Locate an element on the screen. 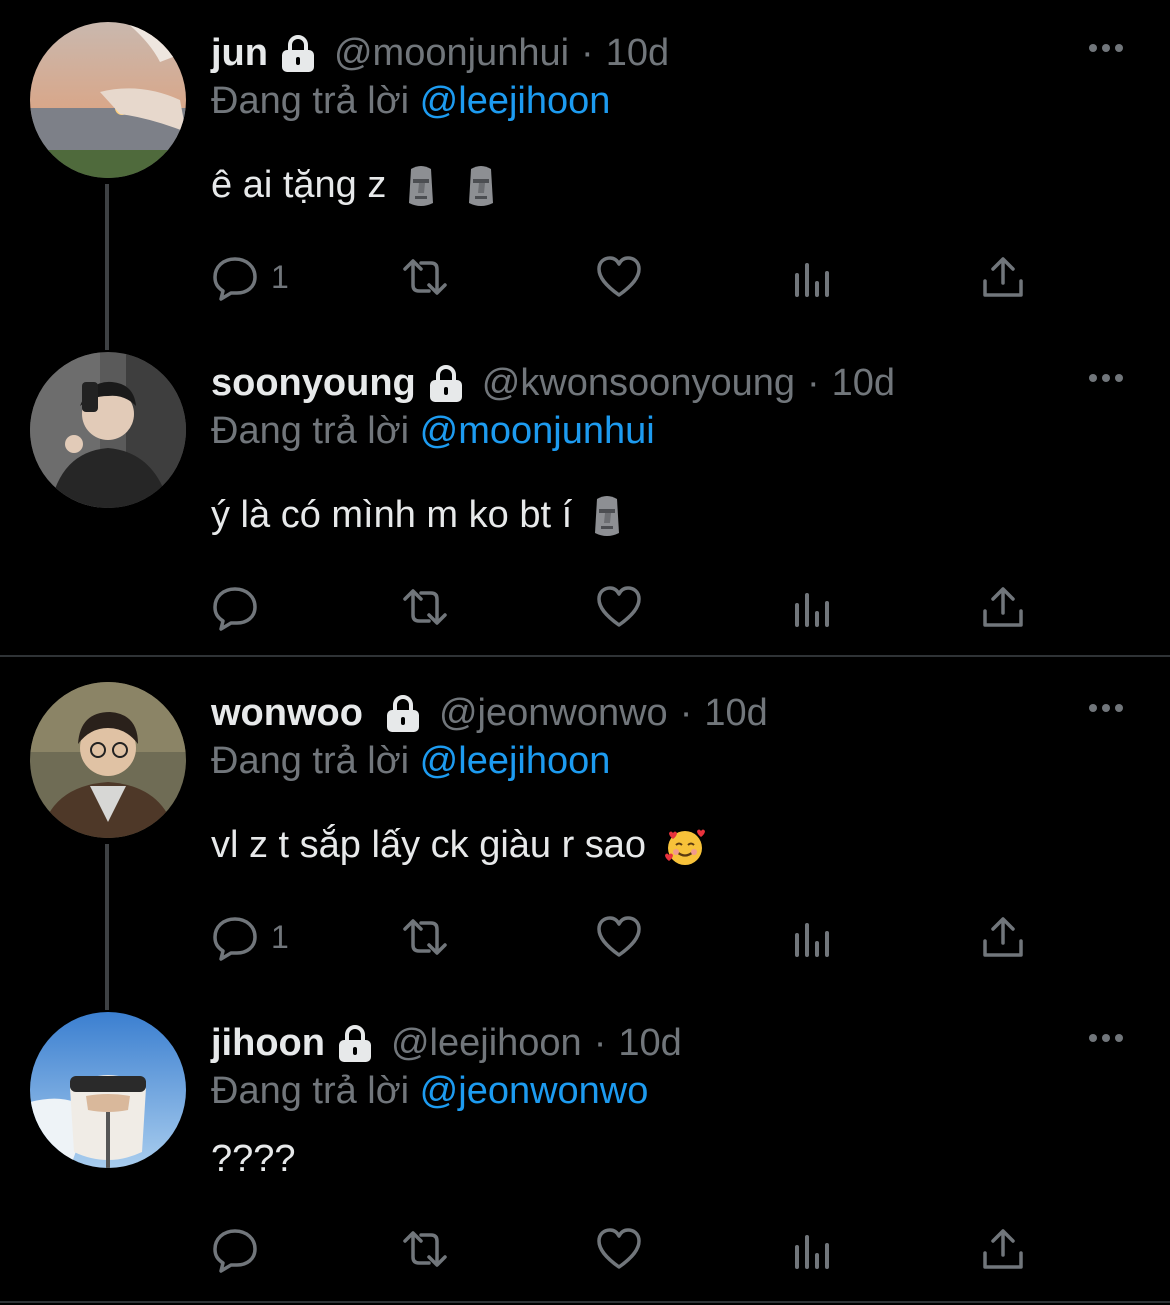  reply-context: Đang trả lời @jeonwonwo is located at coordinates (429, 1091).